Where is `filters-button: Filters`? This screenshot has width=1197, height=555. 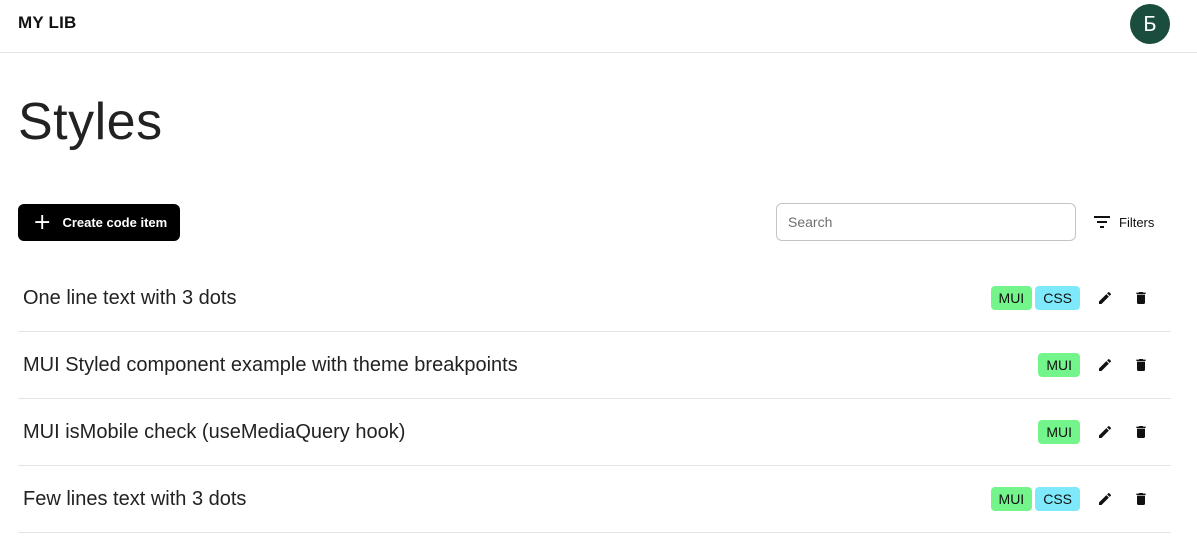 filters-button: Filters is located at coordinates (1124, 222).